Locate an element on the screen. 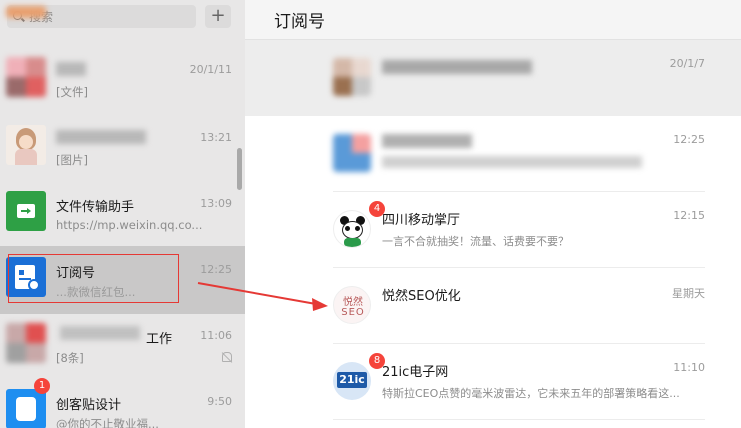  chat-time: 11:06 is located at coordinates (216, 335).